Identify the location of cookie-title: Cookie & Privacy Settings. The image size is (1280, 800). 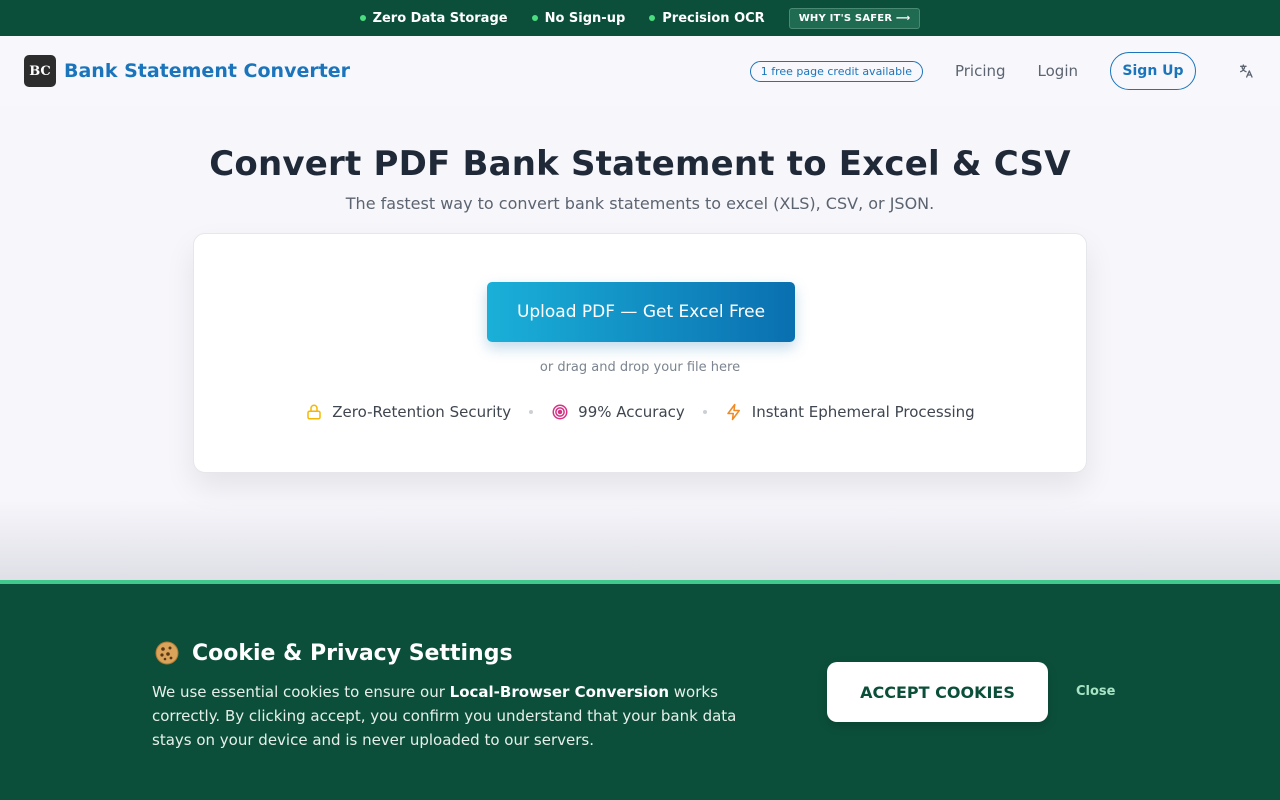
(333, 653).